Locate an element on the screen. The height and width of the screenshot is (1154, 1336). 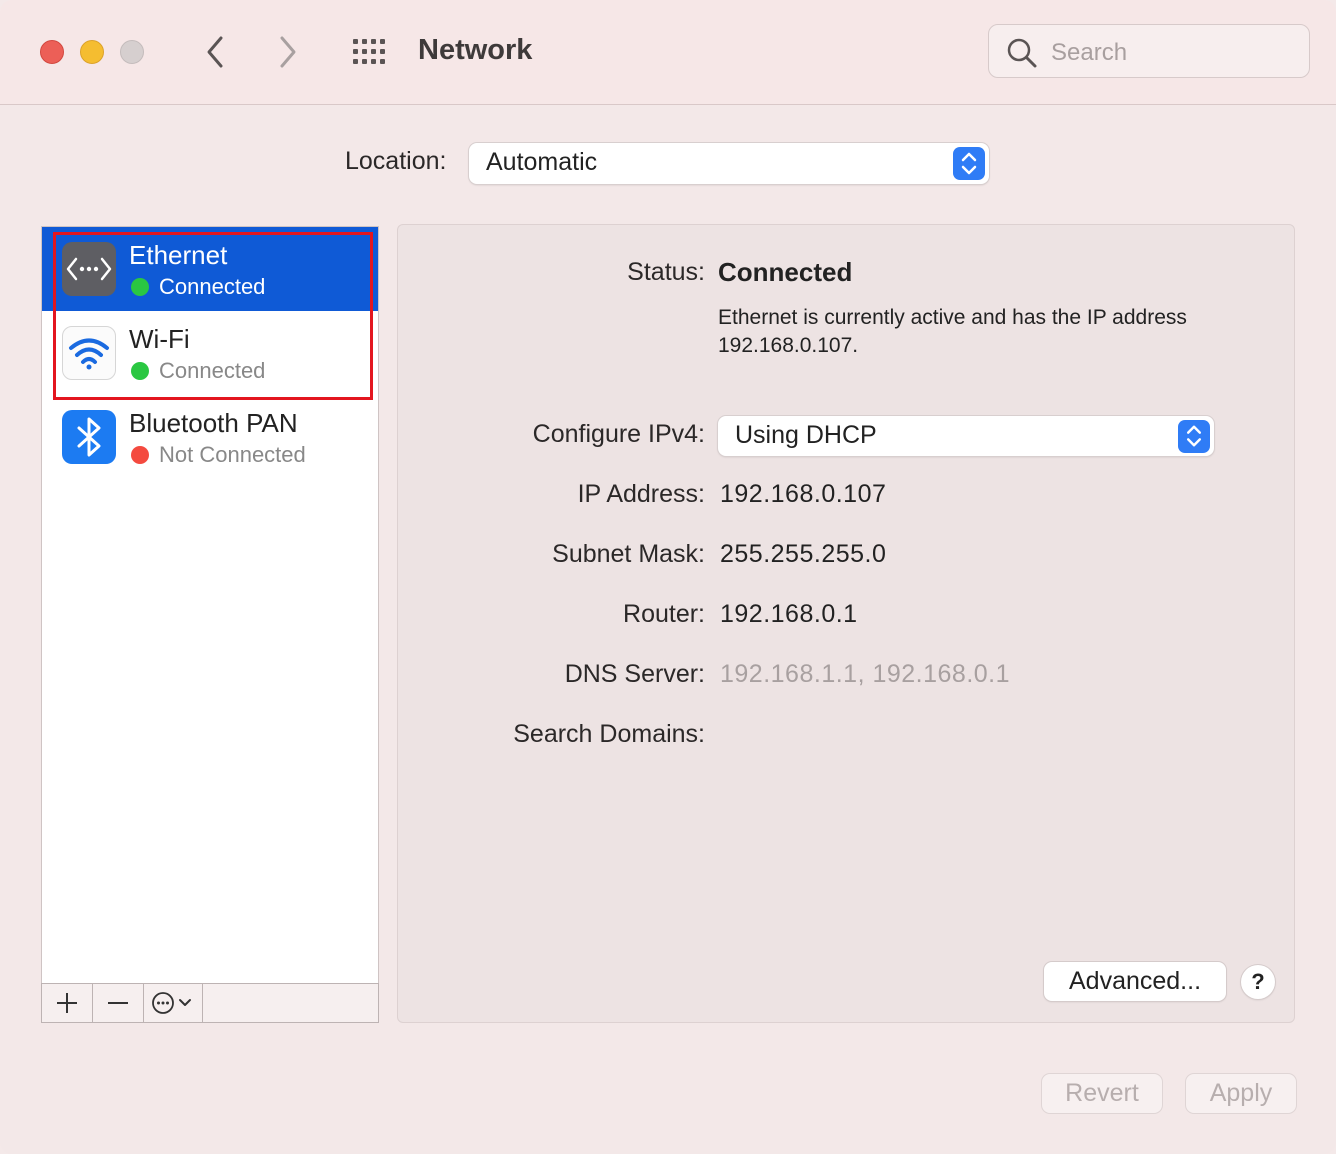
service-name: Bluetooth PAN is located at coordinates (213, 423).